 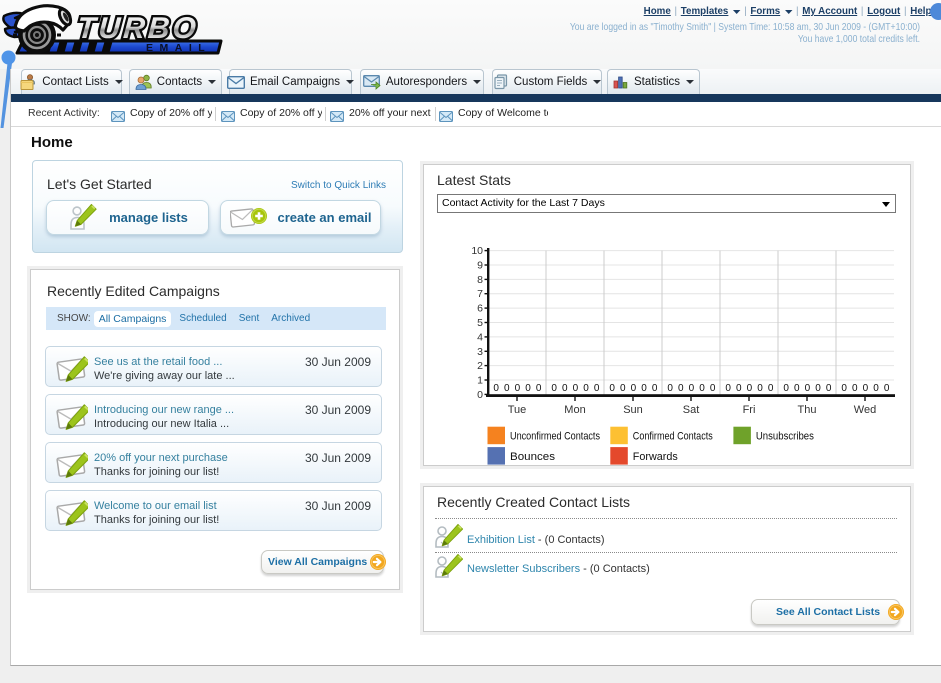 I want to click on svg-text: 7, so click(x=480, y=294).